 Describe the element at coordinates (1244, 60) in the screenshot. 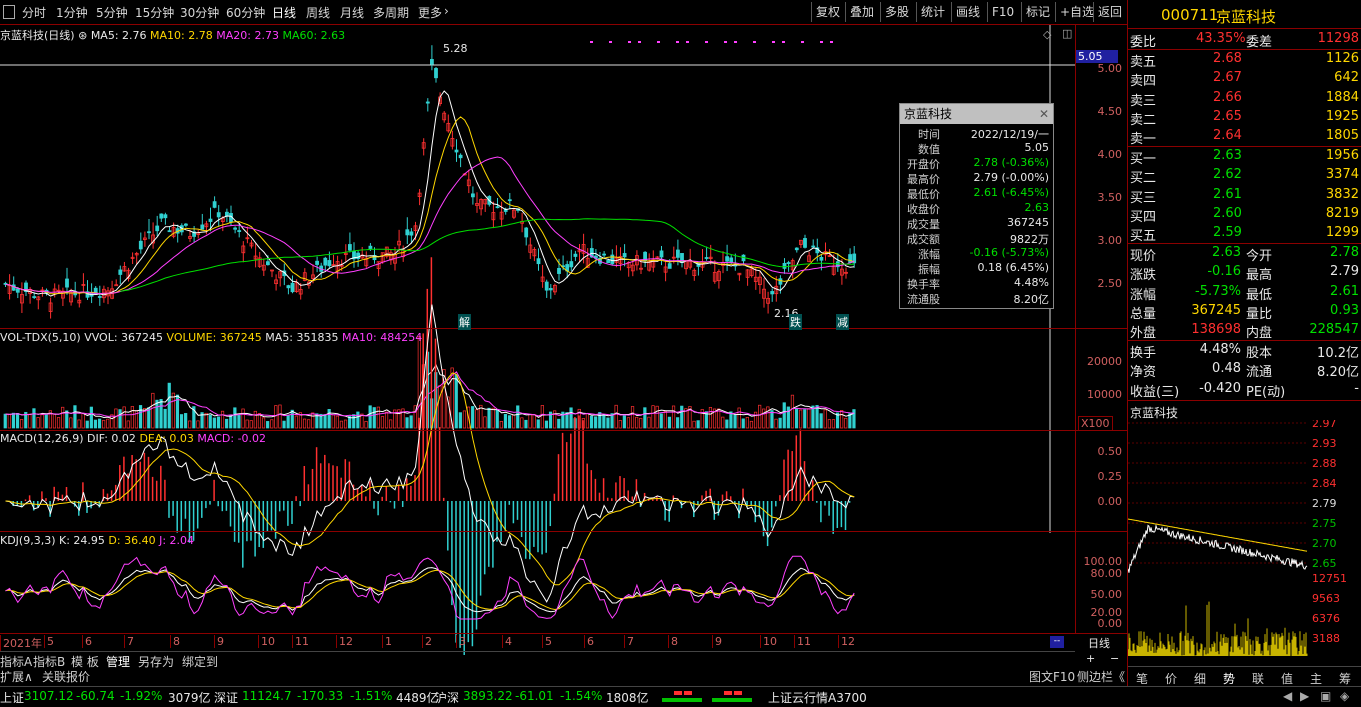

I see `sells-row: 卖五 2.68 1126` at that location.